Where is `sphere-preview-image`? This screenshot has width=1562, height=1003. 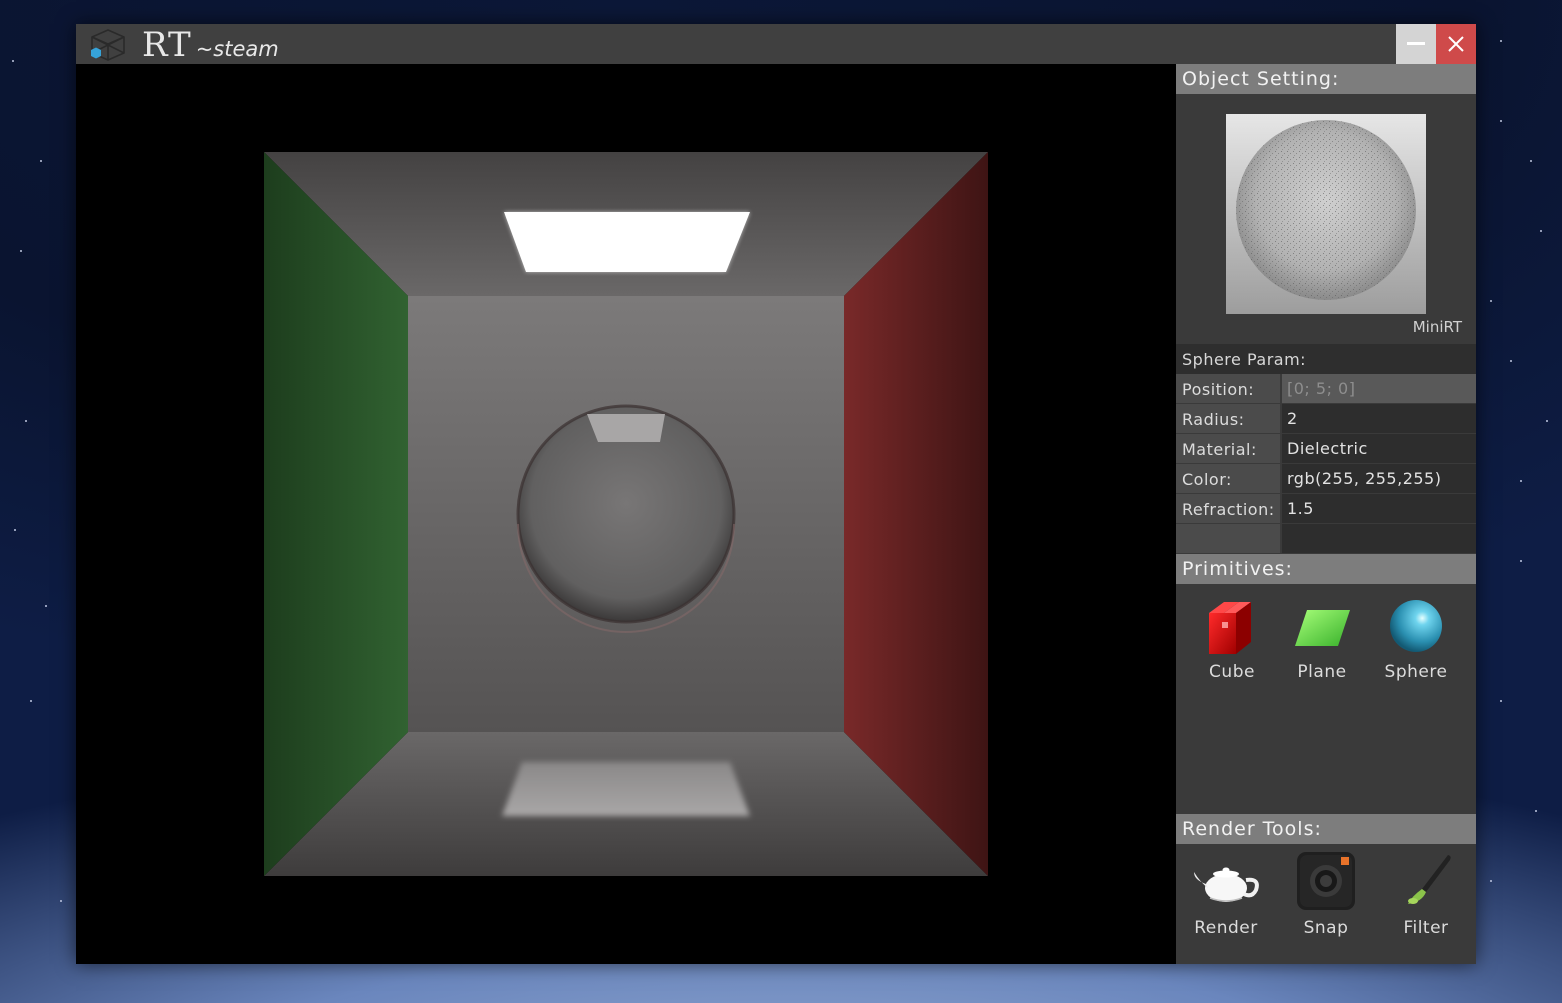 sphere-preview-image is located at coordinates (1326, 214).